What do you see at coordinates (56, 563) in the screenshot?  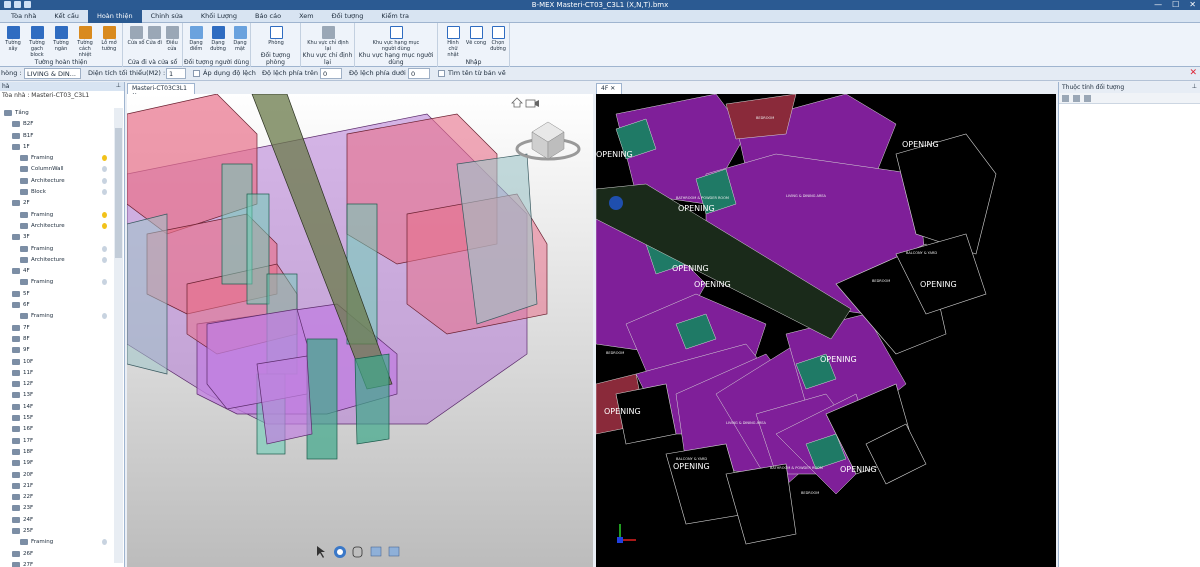 I see `tree-node: 27F` at bounding box center [56, 563].